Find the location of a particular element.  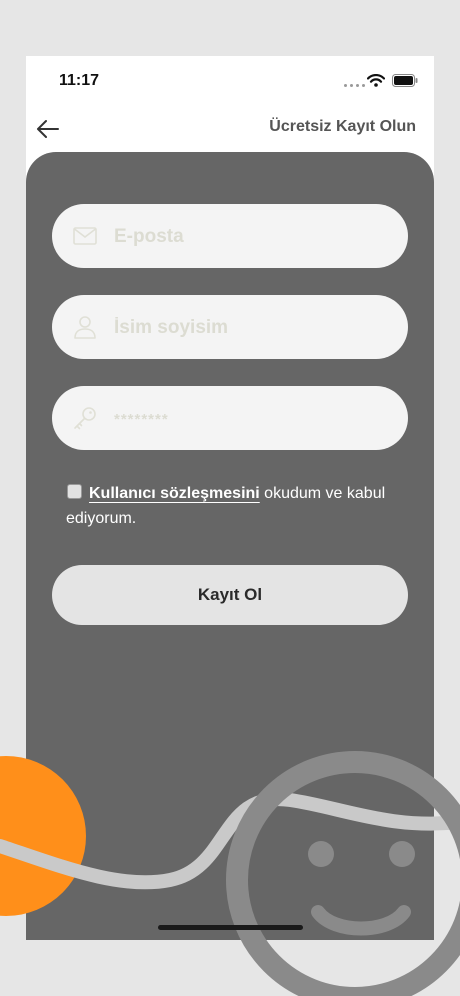

password-field is located at coordinates (230, 419).